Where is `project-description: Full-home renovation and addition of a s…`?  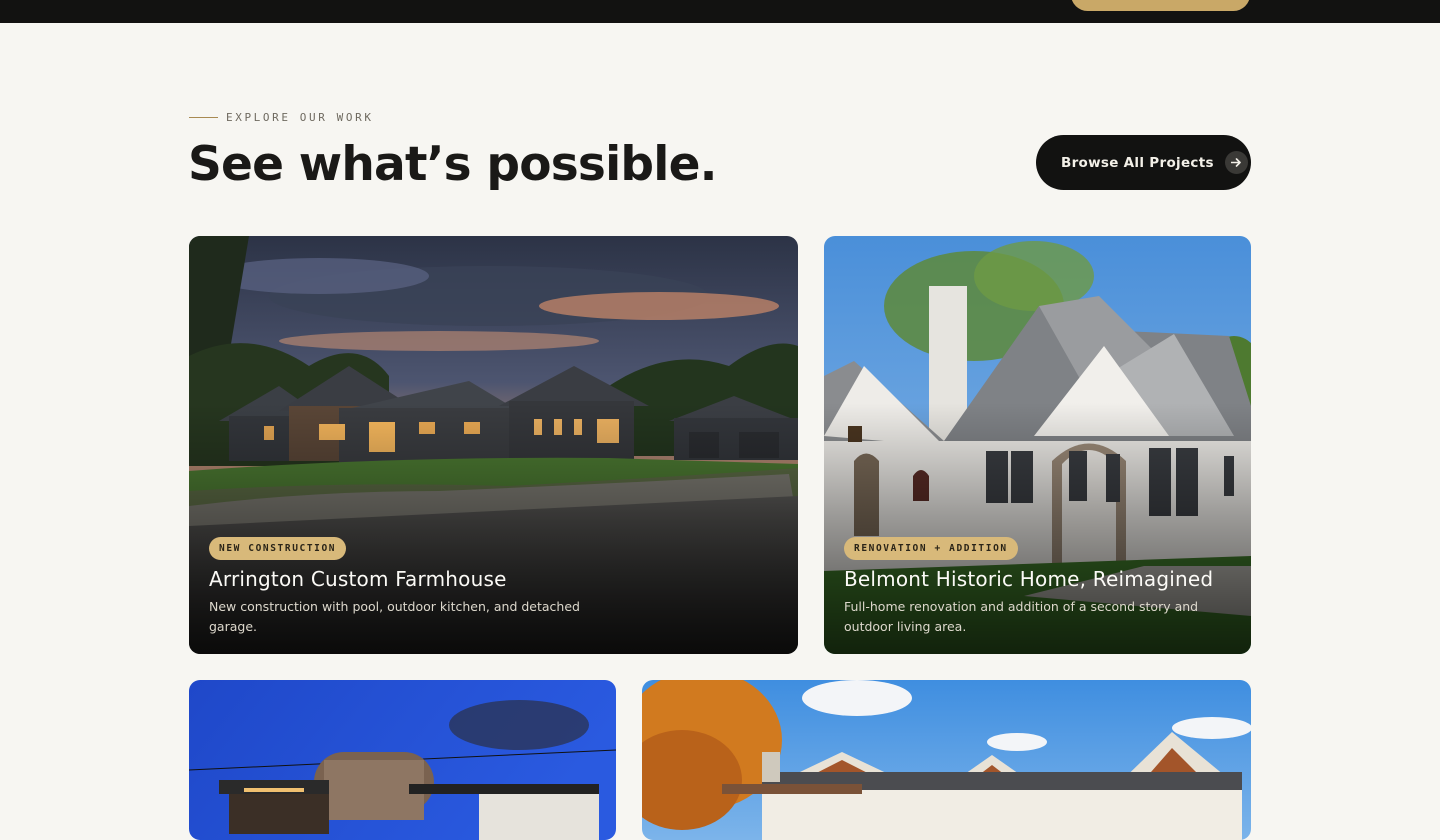
project-description: Full-home renovation and addition of a s… is located at coordinates (1021, 616).